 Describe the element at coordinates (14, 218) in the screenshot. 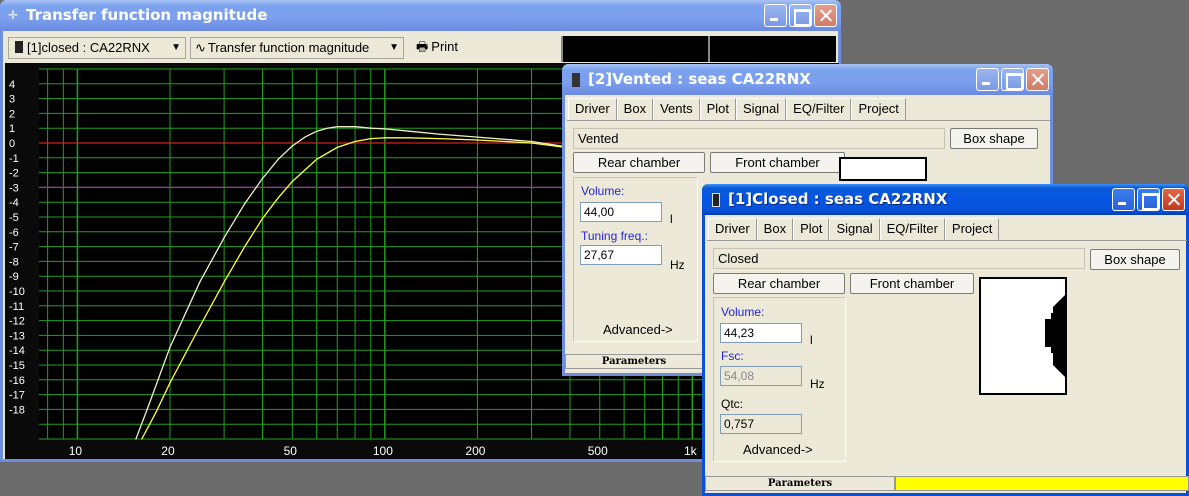

I see `y-tick-label: -5` at that location.